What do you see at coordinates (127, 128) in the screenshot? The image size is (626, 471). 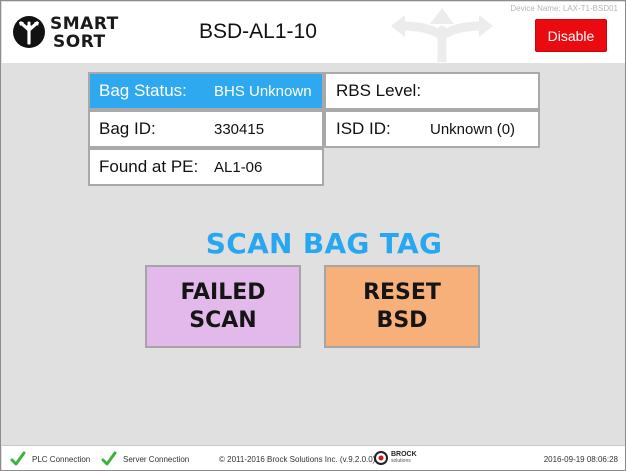 I see `bag-id-label: Bag ID:` at bounding box center [127, 128].